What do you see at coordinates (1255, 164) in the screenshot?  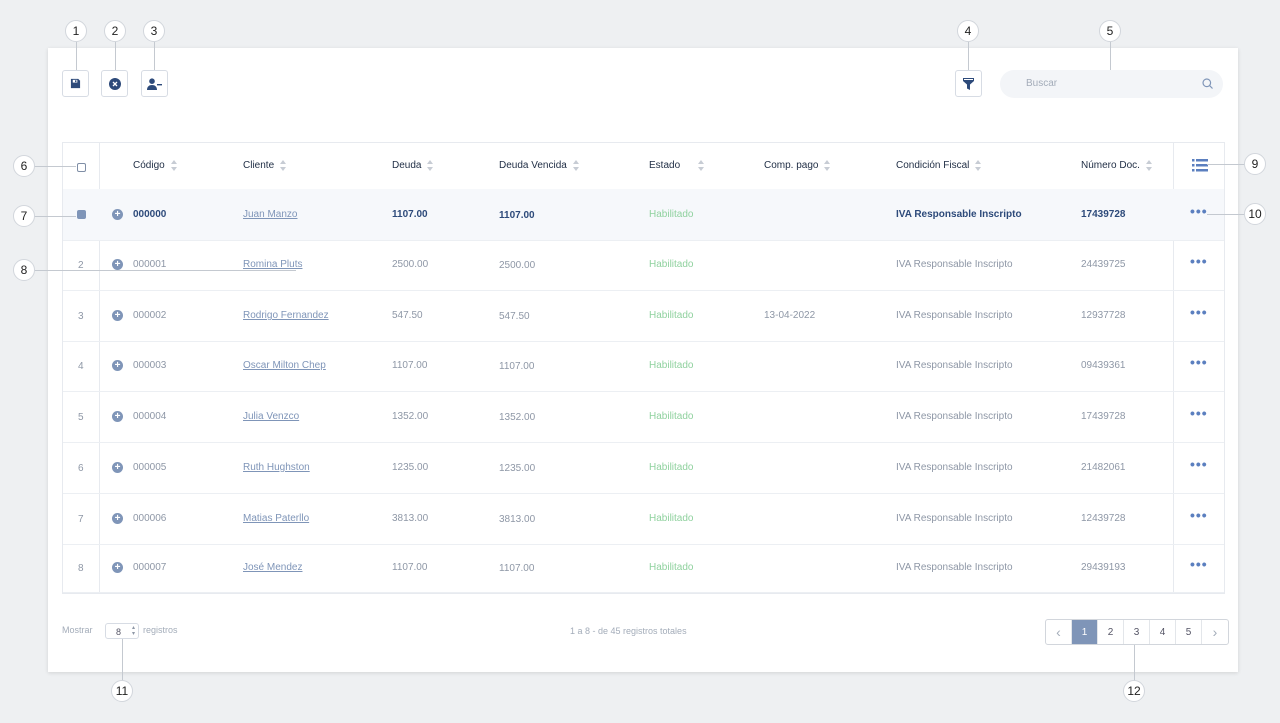 I see `callout-badge: 9` at bounding box center [1255, 164].